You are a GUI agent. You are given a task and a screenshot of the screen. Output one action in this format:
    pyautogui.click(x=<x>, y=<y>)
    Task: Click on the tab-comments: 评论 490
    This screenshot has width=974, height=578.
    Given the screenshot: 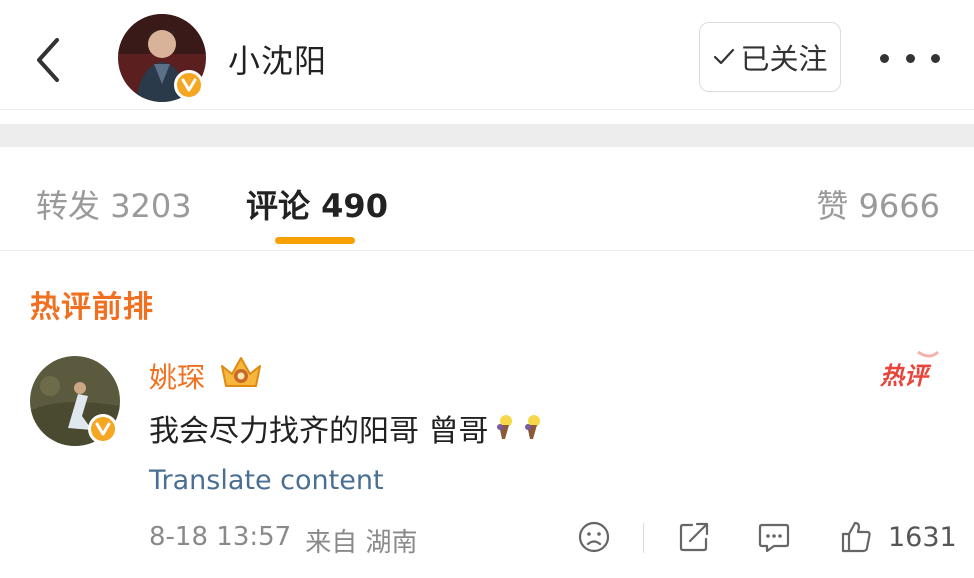 What is the action you would take?
    pyautogui.click(x=317, y=204)
    